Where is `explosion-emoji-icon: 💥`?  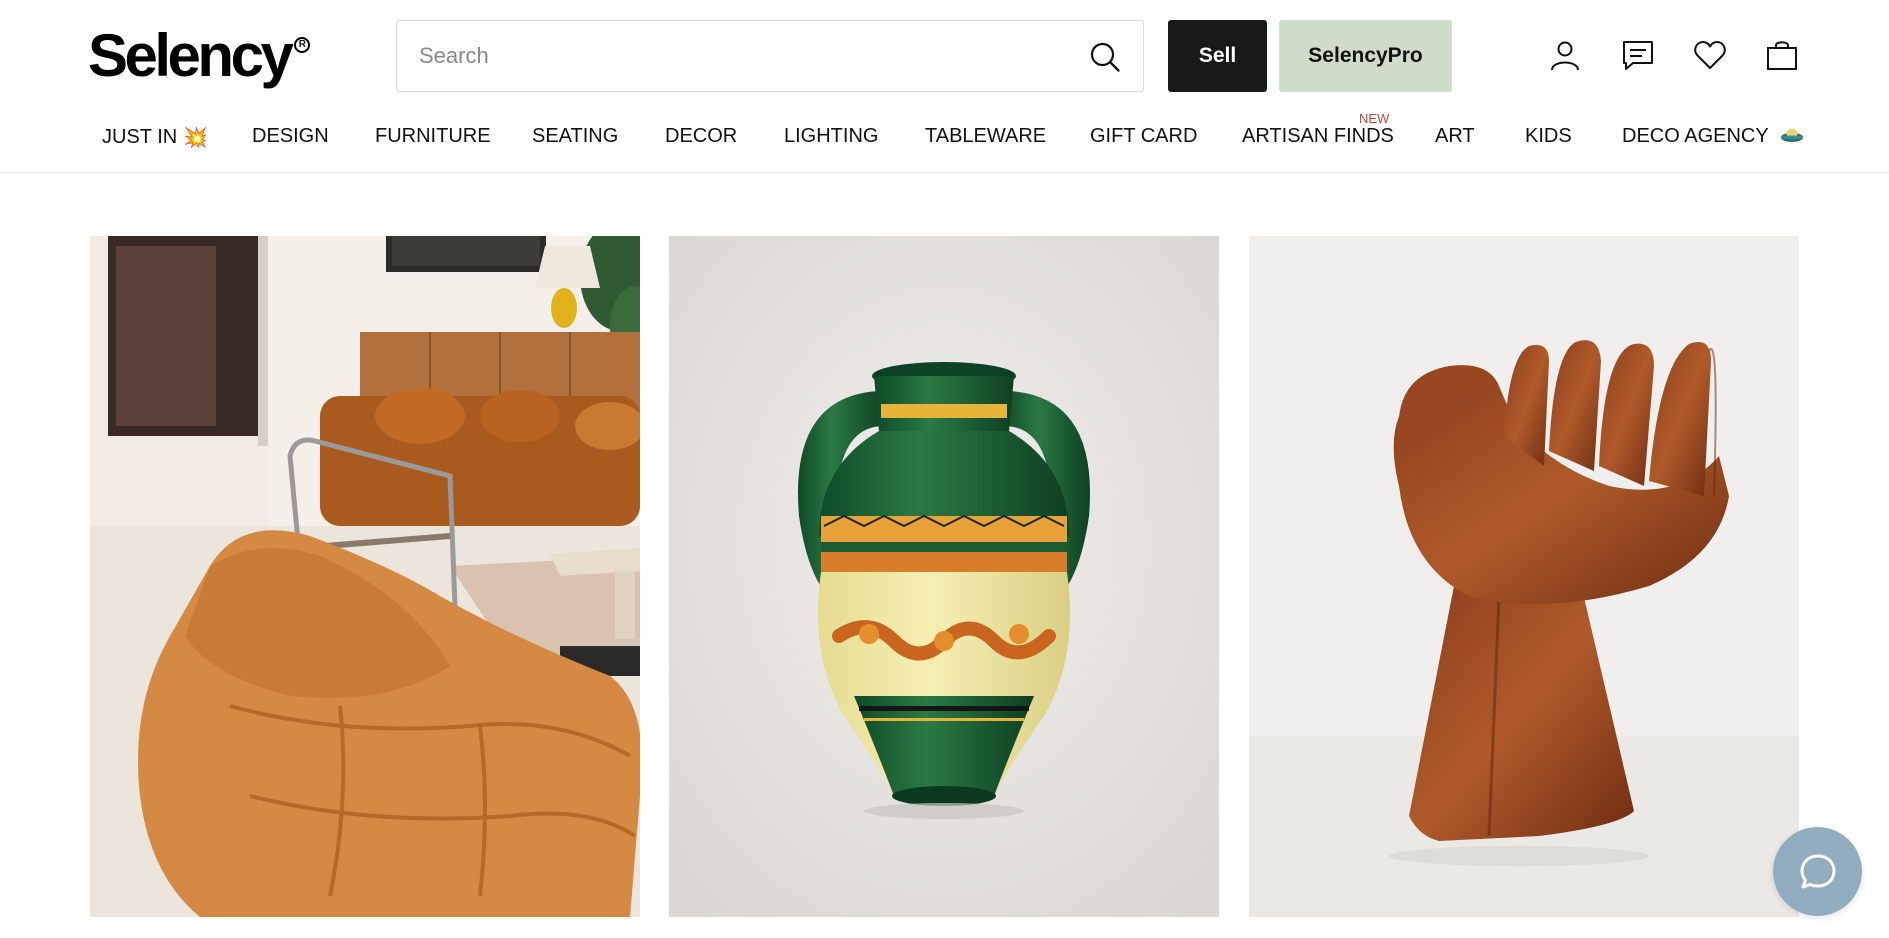 explosion-emoji-icon: 💥 is located at coordinates (196, 138).